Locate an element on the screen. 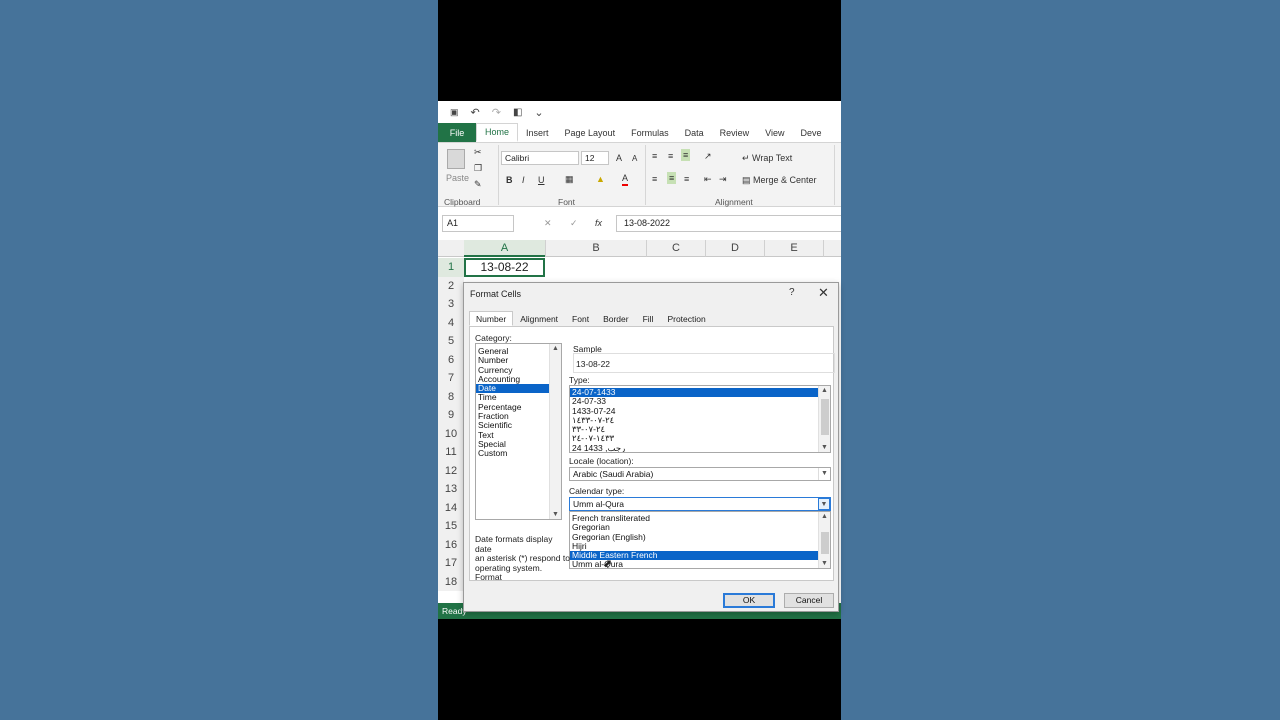 This screenshot has width=1280, height=720. row-header: 16 is located at coordinates (451, 544).